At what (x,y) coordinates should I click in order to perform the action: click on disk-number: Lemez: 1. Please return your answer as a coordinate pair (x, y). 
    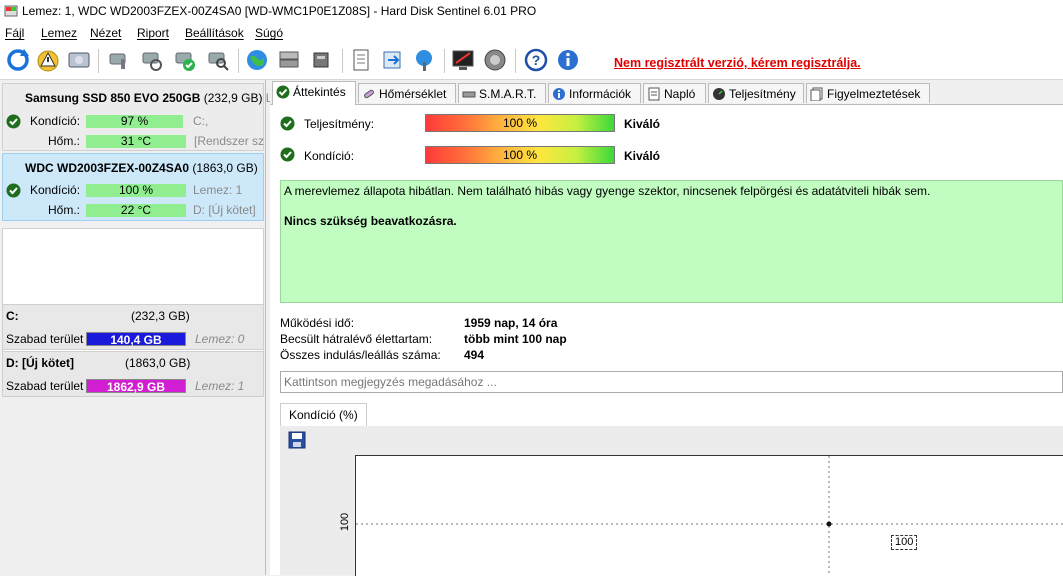
    Looking at the image, I should click on (218, 190).